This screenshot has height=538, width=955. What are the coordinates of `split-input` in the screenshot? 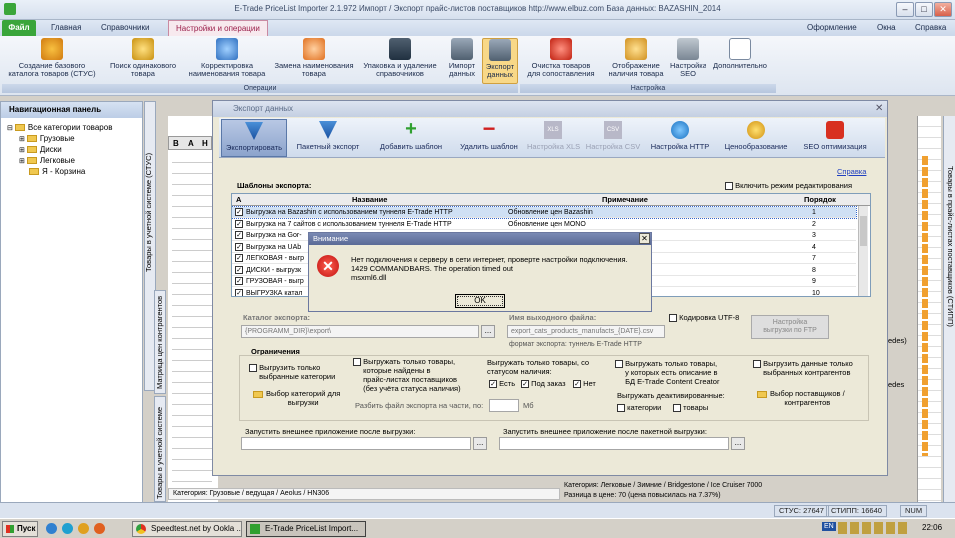 It's located at (504, 405).